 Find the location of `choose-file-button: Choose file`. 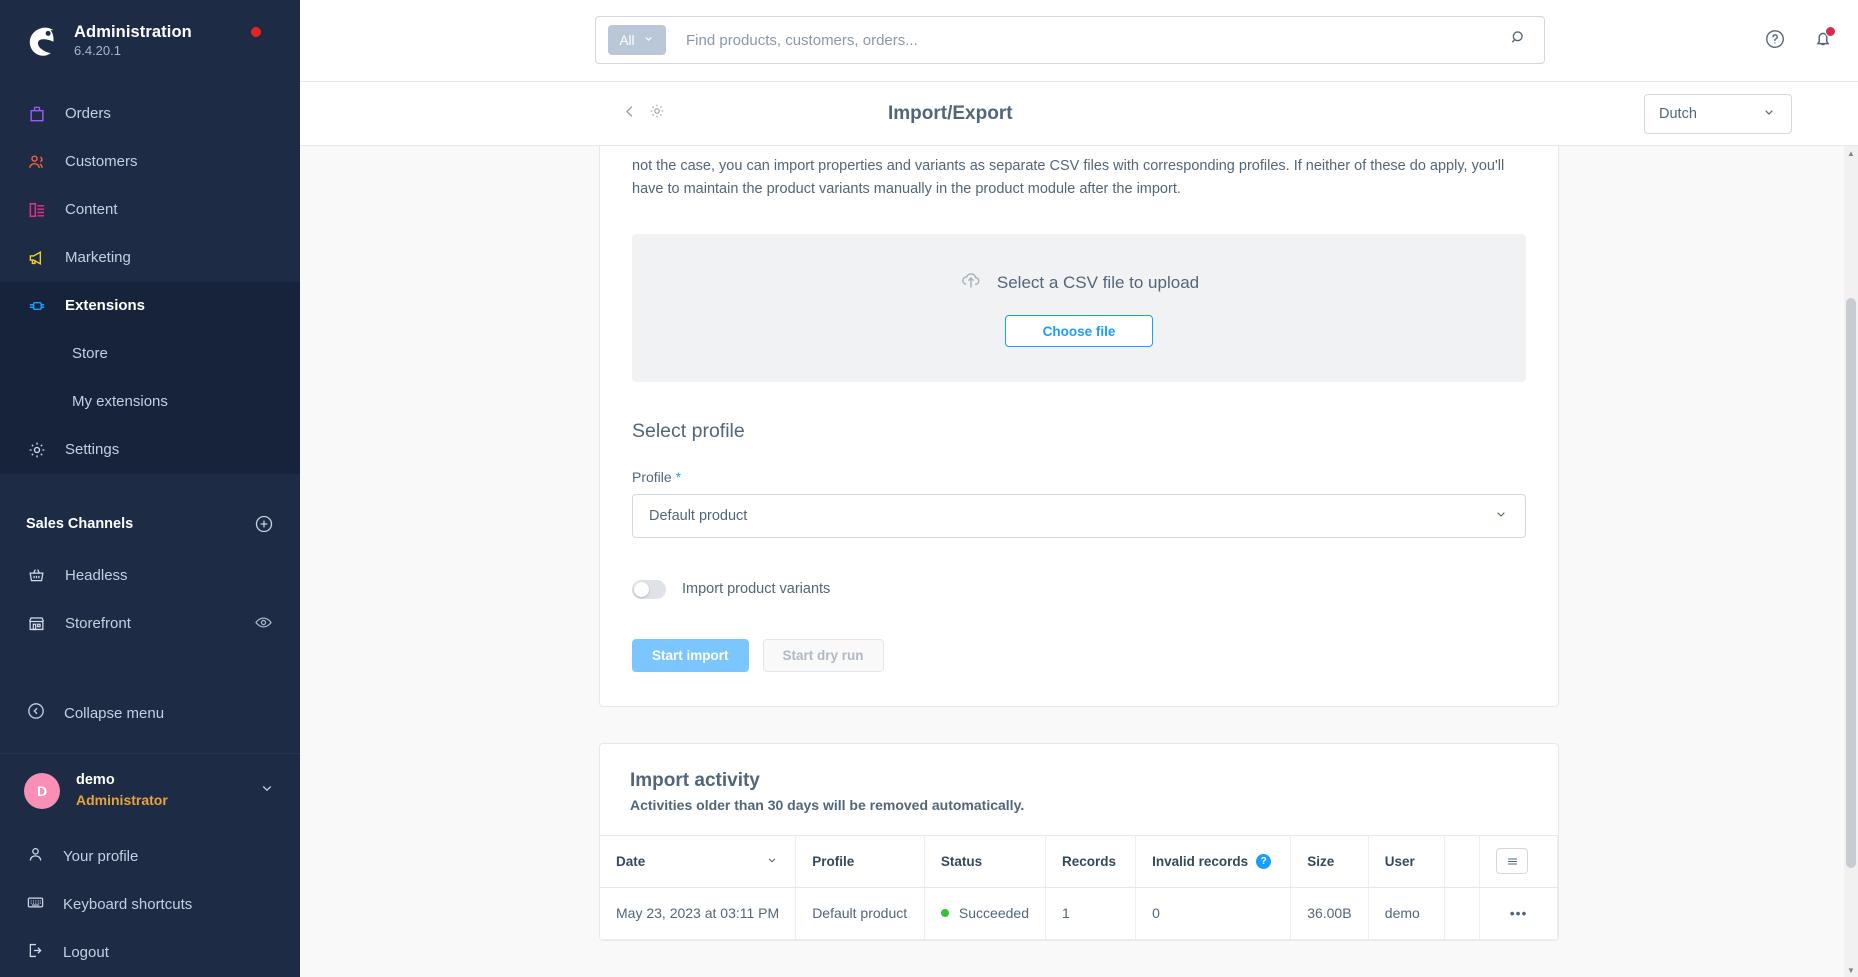

choose-file-button: Choose file is located at coordinates (1079, 331).